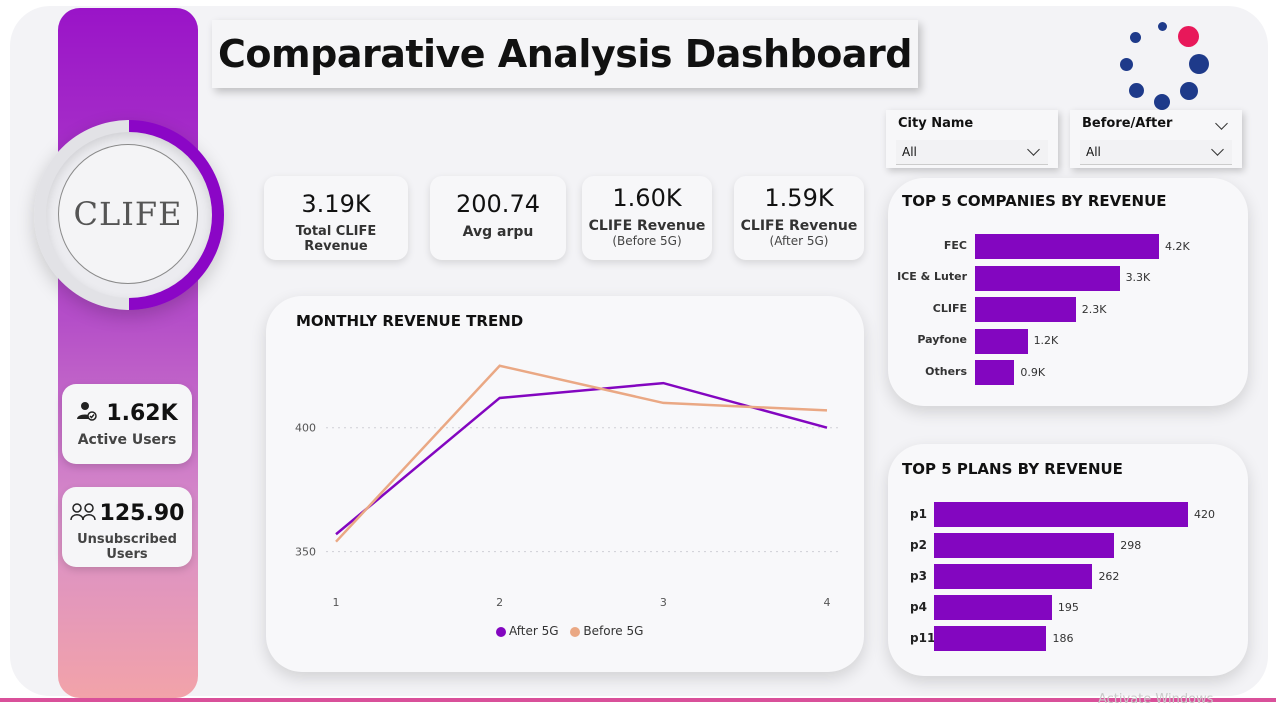 This screenshot has width=1284, height=707. I want to click on kpi-card-revenue-before: 1.60K CLIFE Revenue (Before 5G), so click(647, 218).